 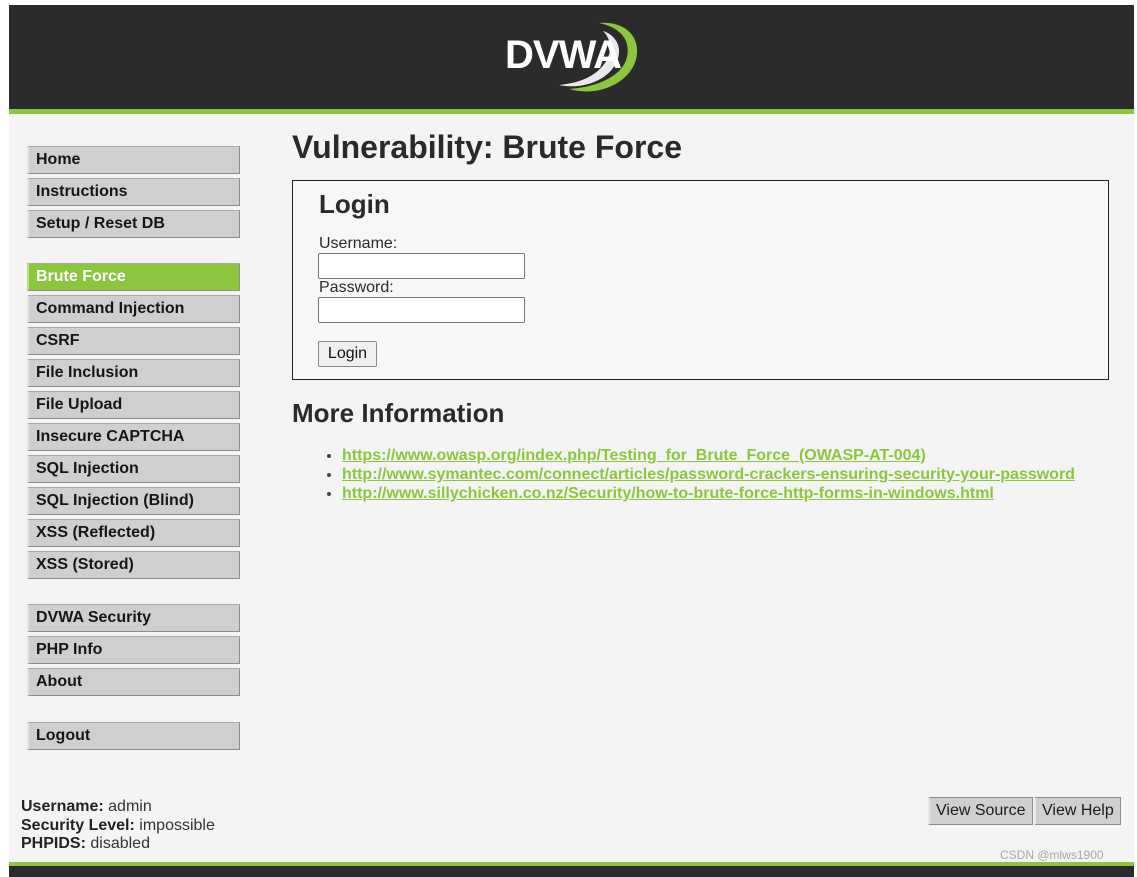 I want to click on watermark-text: CSDN @mlws1900, so click(x=1052, y=855).